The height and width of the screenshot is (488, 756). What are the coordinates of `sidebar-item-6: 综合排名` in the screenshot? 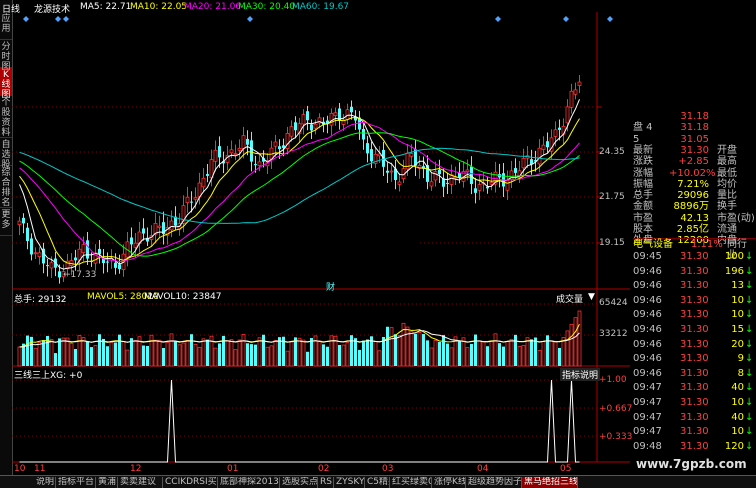 It's located at (6, 187).